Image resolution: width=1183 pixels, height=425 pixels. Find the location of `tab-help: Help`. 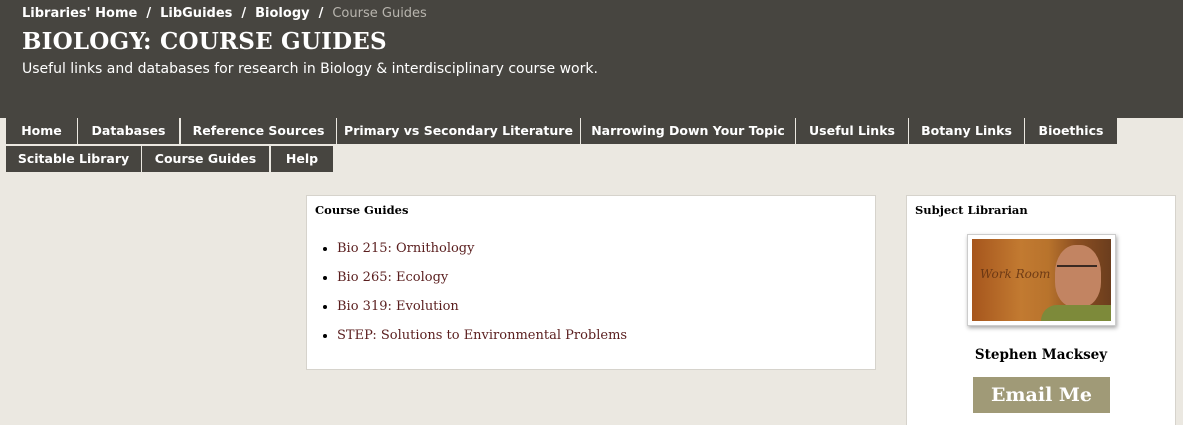

tab-help: Help is located at coordinates (302, 159).